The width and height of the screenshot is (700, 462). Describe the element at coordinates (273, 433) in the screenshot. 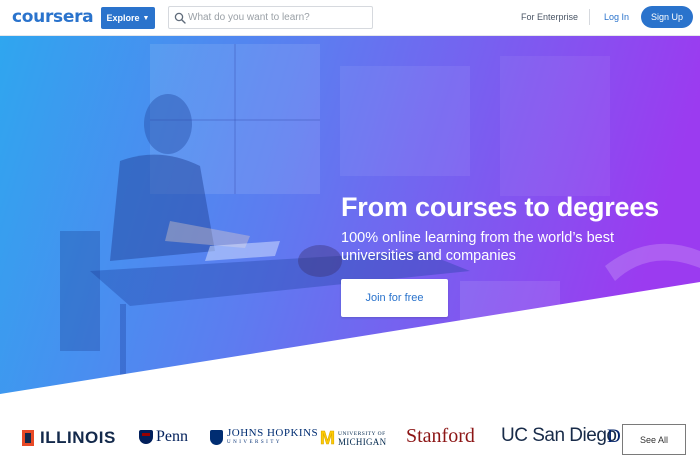

I see `jhu-line1: JOHNS HOPKINS` at that location.